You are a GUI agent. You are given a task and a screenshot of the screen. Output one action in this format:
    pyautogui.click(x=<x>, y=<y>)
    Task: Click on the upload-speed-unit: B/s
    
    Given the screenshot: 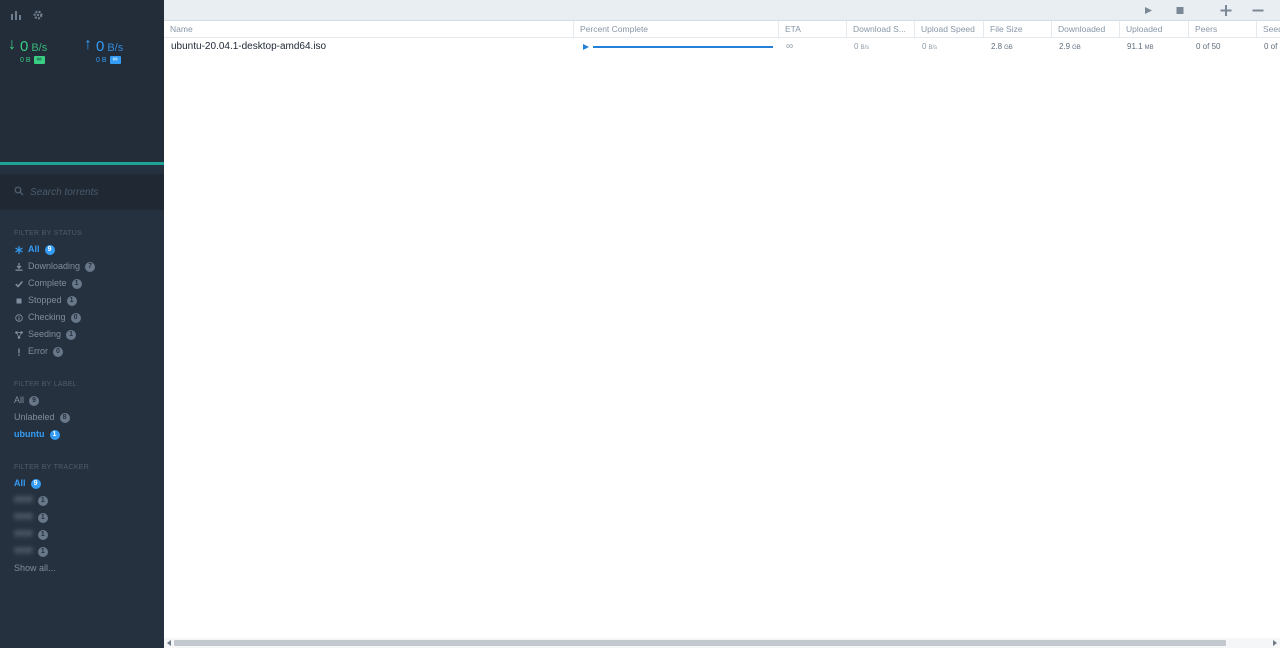 What is the action you would take?
    pyautogui.click(x=115, y=48)
    